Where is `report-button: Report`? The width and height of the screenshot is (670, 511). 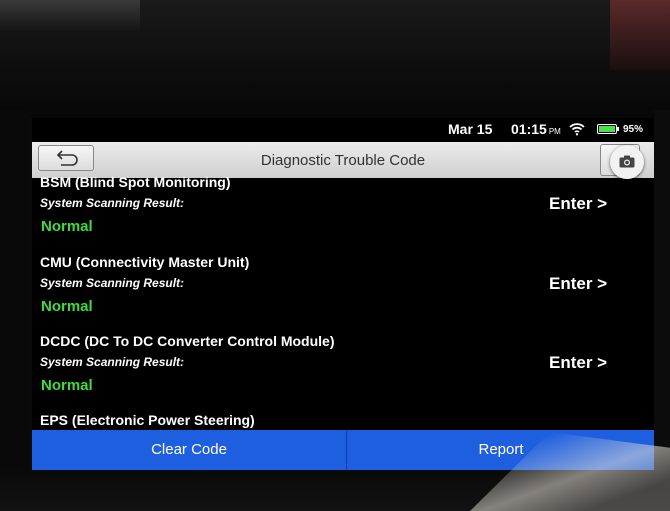 report-button: Report is located at coordinates (501, 450).